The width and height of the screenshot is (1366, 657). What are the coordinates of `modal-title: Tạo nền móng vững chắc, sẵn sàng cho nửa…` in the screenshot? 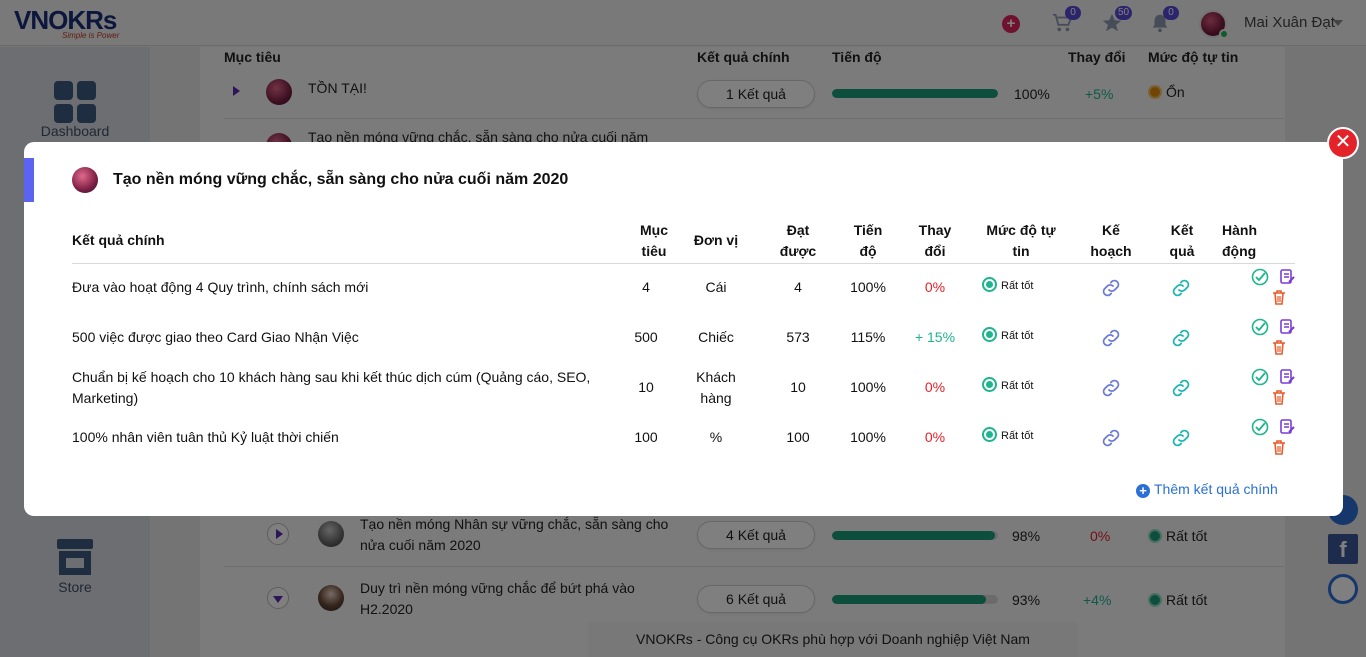 It's located at (341, 179).